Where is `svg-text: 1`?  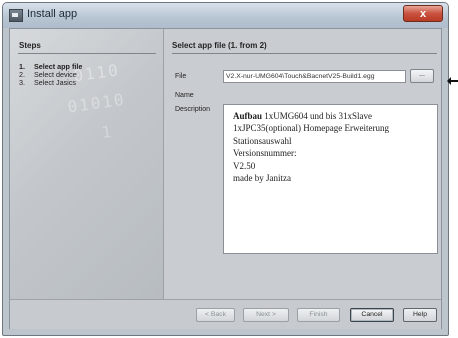
svg-text: 1 is located at coordinates (107, 132).